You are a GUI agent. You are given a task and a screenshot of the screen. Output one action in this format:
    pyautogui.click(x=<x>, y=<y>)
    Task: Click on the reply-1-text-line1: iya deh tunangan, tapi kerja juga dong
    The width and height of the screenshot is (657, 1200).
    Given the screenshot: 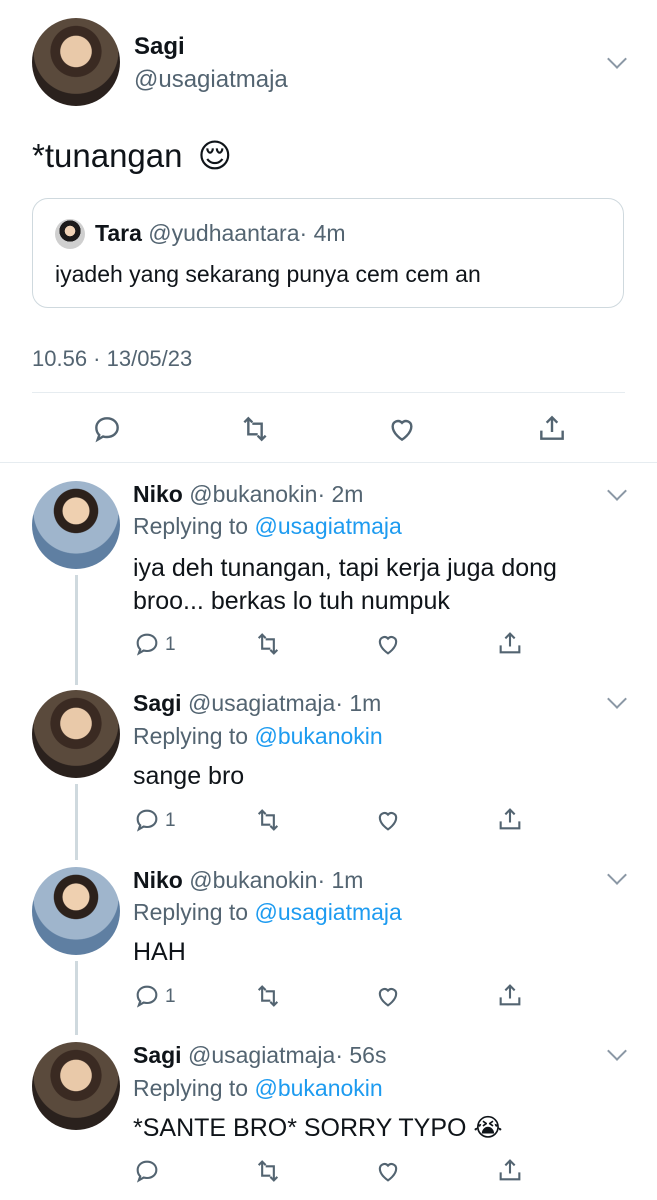 What is the action you would take?
    pyautogui.click(x=345, y=568)
    